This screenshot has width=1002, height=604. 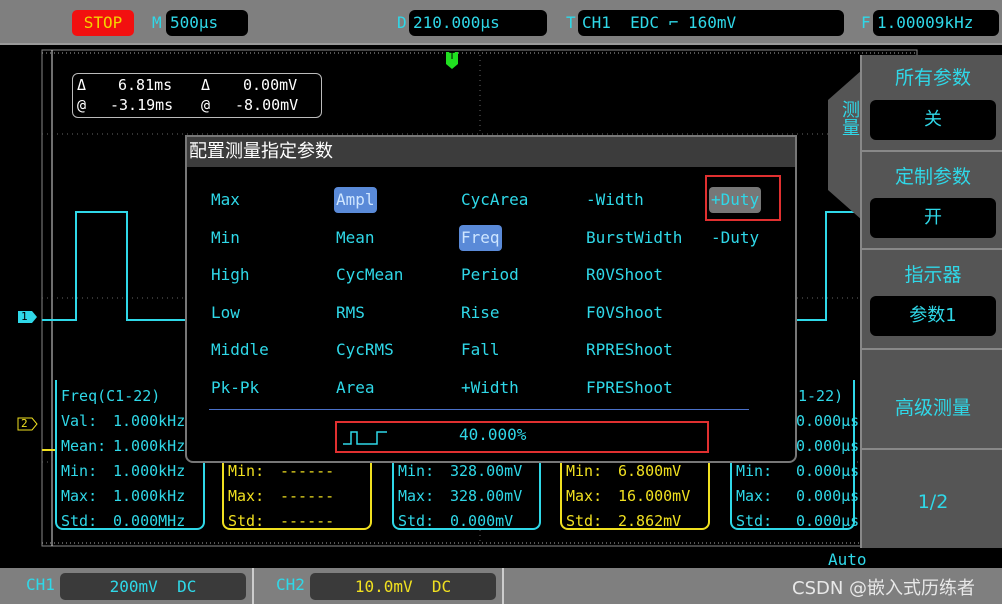 I want to click on param-option-period: Period, so click(x=490, y=275).